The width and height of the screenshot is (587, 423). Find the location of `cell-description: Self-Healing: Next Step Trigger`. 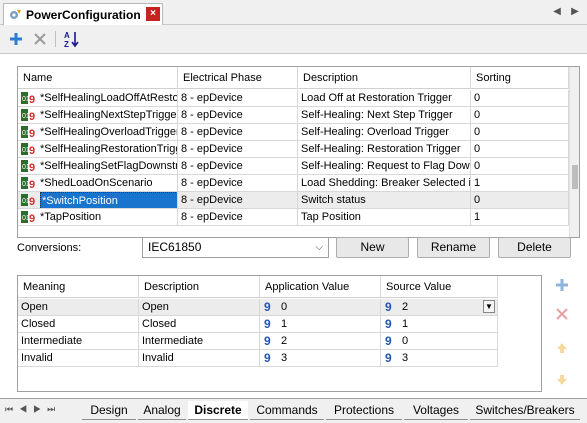

cell-description: Self-Healing: Next Step Trigger is located at coordinates (384, 115).